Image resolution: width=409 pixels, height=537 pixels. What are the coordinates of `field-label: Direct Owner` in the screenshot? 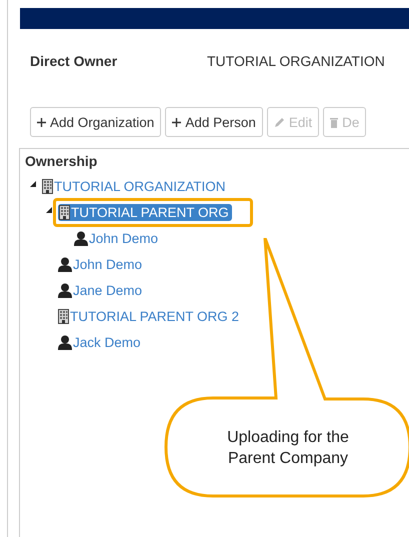 It's located at (74, 61).